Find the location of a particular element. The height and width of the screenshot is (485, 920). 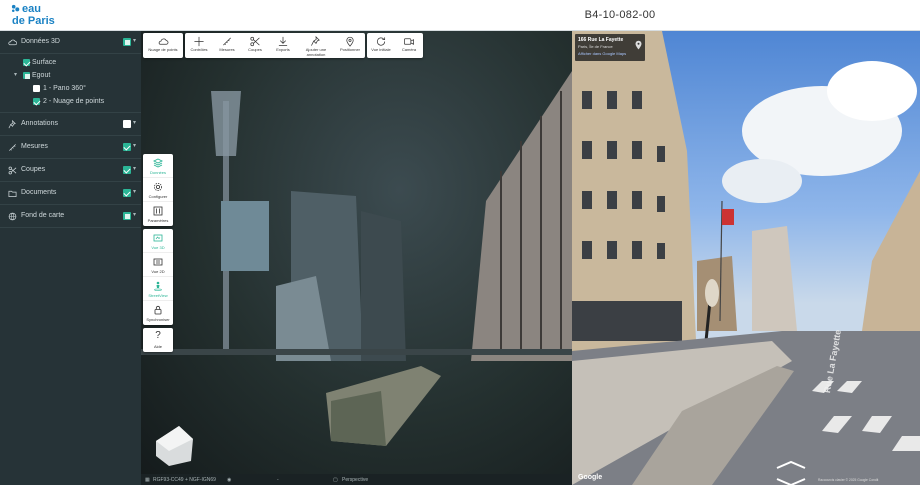

measures-button: Mesures is located at coordinates (227, 45).